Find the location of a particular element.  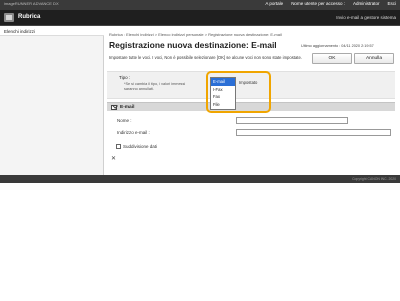

envelope-icon is located at coordinates (114, 107).